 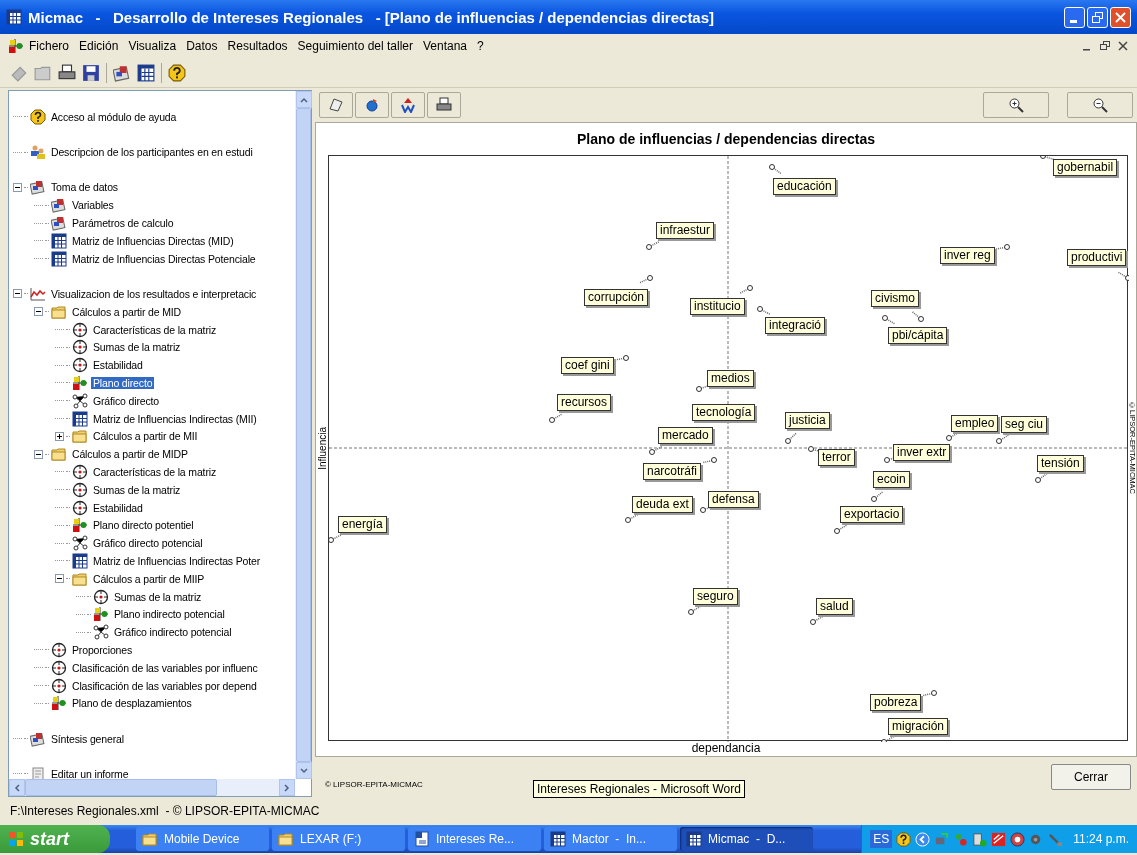 I want to click on save-icon, so click(x=91, y=72).